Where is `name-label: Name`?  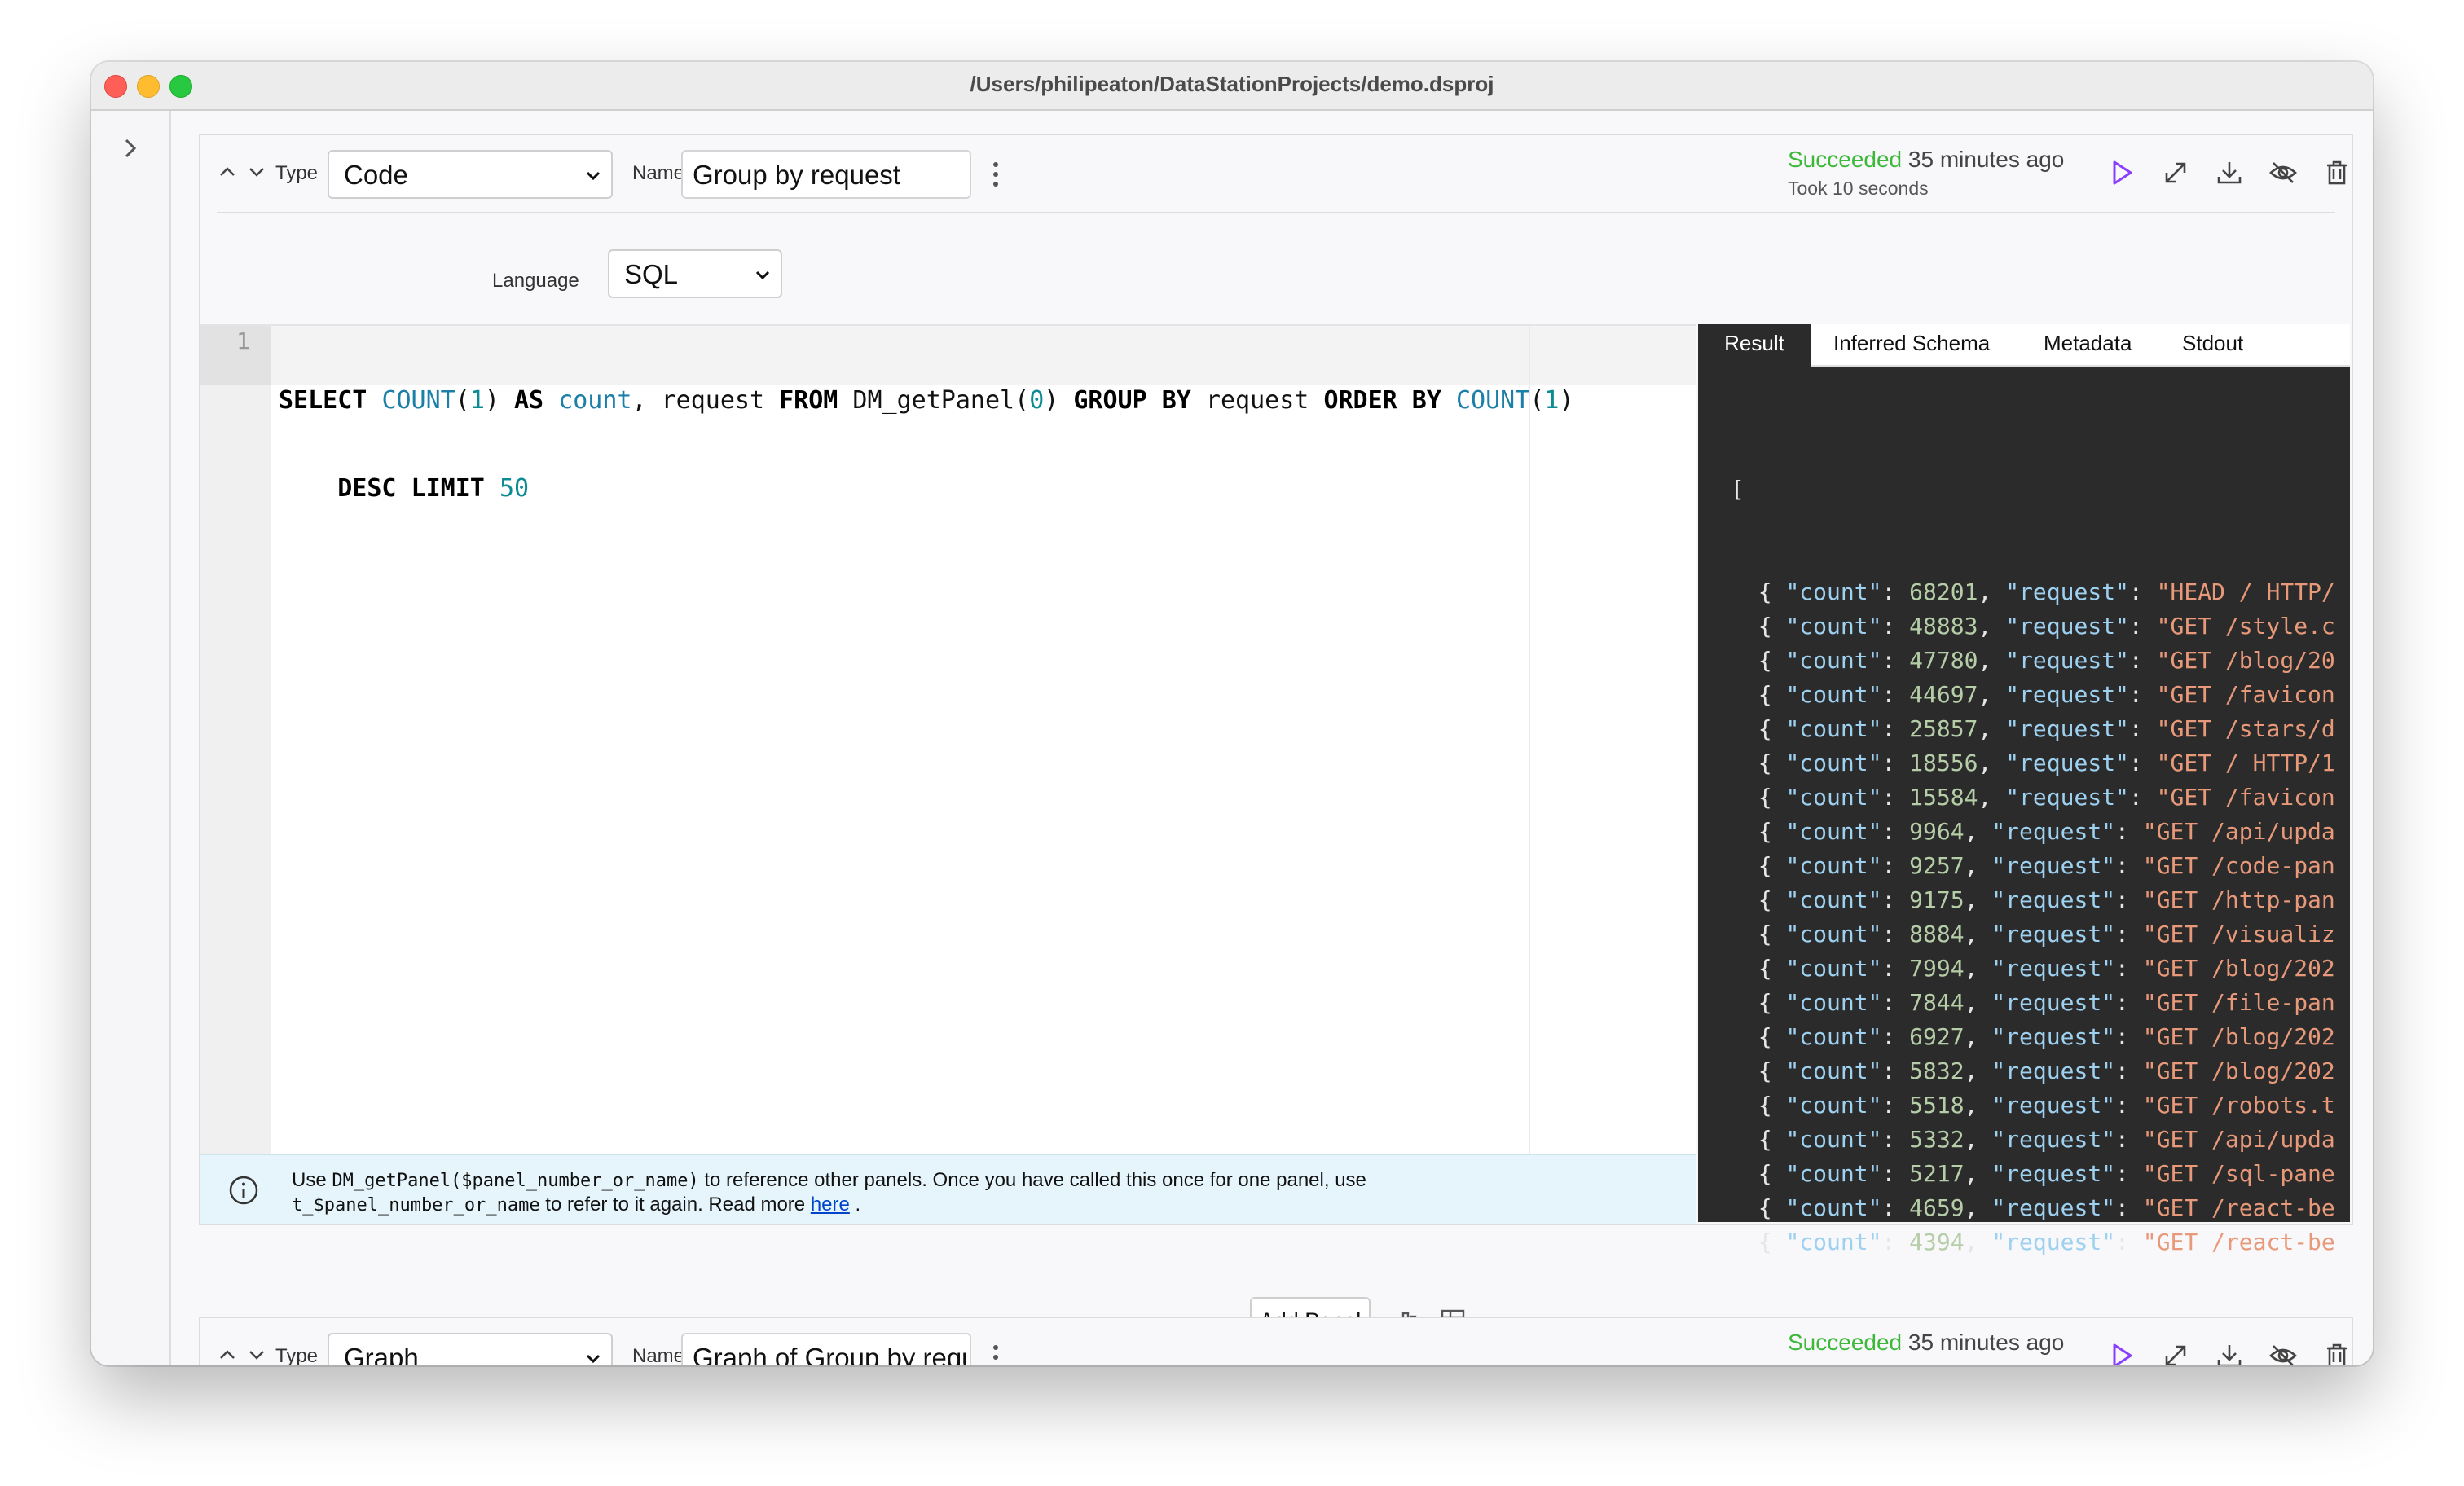
name-label: Name is located at coordinates (658, 173).